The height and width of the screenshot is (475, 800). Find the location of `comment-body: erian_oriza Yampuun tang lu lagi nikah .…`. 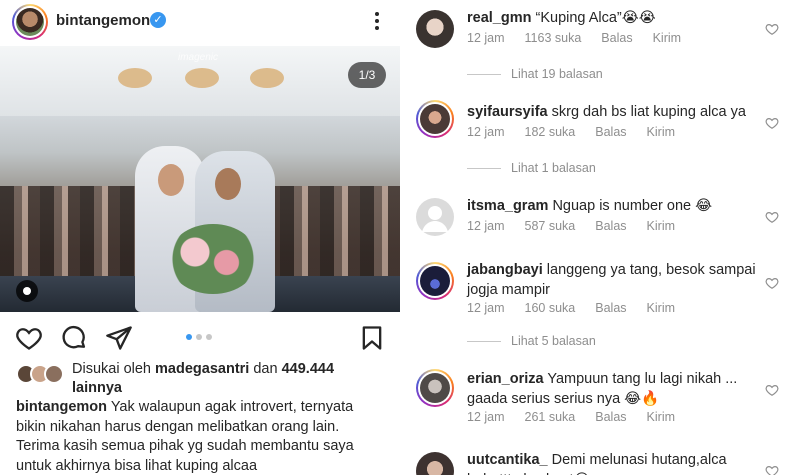

comment-body: erian_oriza Yampuun tang lu lagi nikah .… is located at coordinates (612, 389).